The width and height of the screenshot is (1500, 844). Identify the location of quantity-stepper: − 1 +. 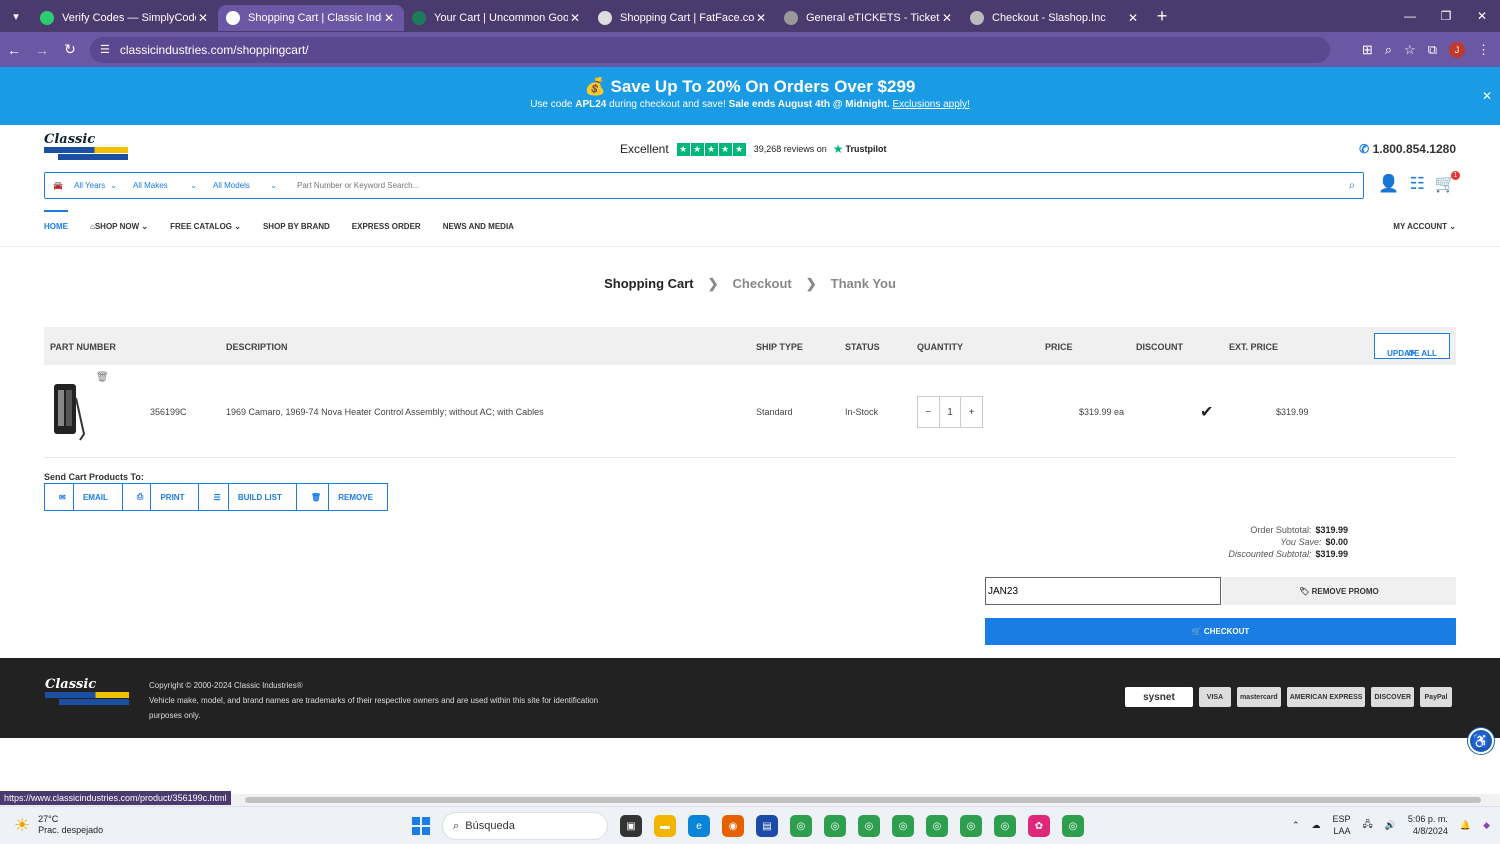
(950, 412).